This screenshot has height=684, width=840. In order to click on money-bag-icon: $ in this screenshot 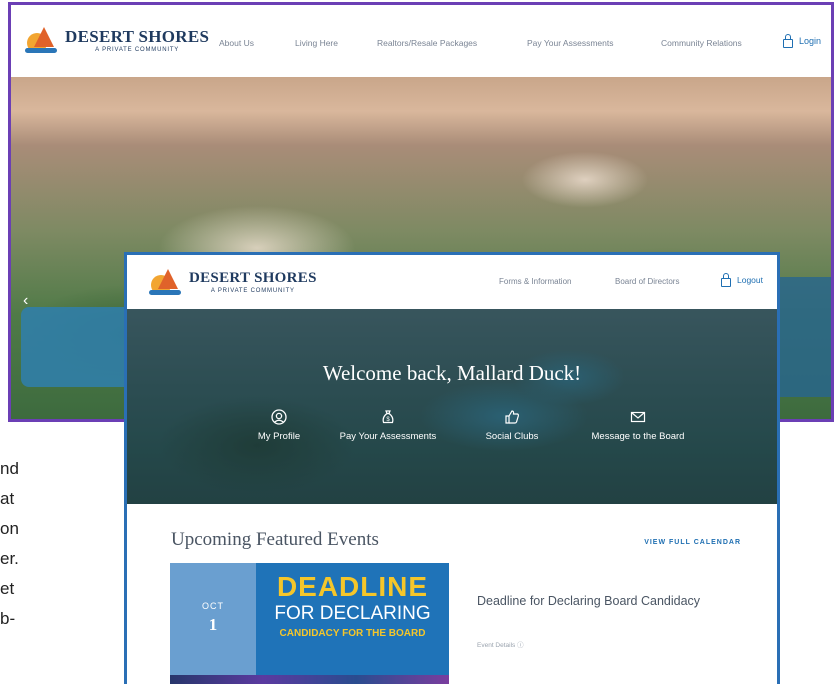, I will do `click(388, 417)`.